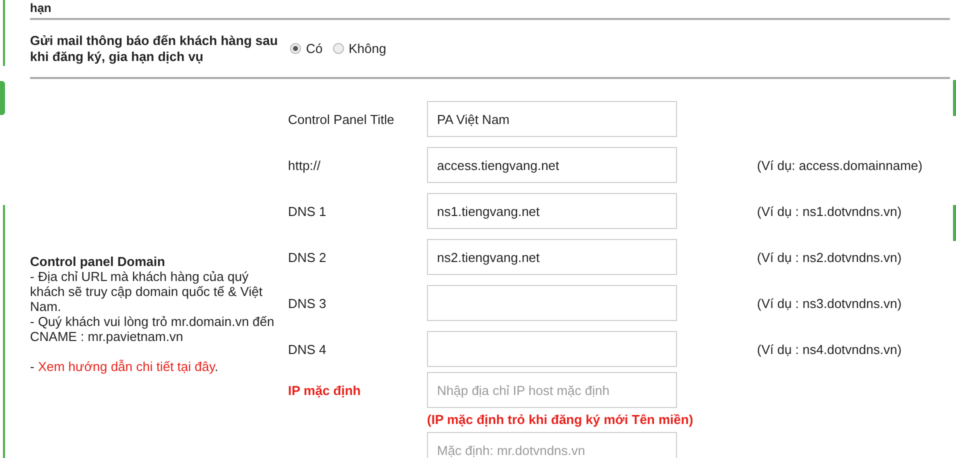 The image size is (956, 458). I want to click on input-field: ns1.tiengvang.net, so click(552, 211).